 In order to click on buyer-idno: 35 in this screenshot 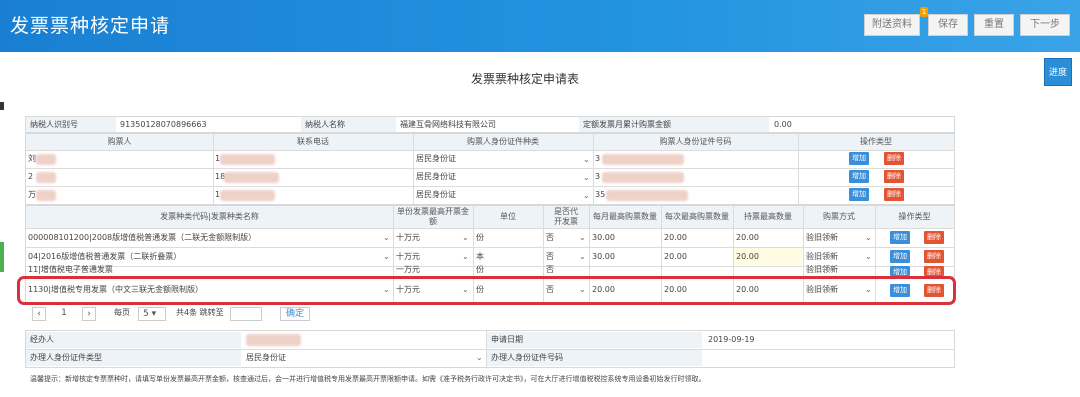, I will do `click(600, 195)`.